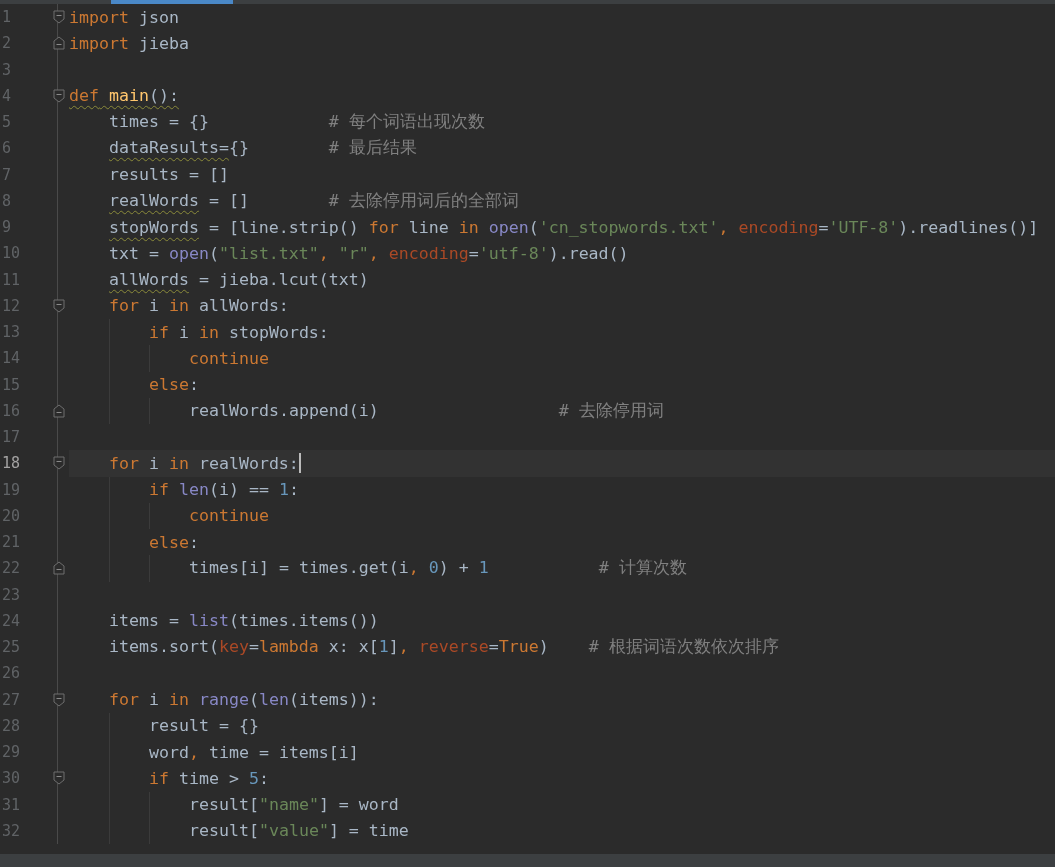  I want to click on code-line: items = list(times.items()), so click(244, 621).